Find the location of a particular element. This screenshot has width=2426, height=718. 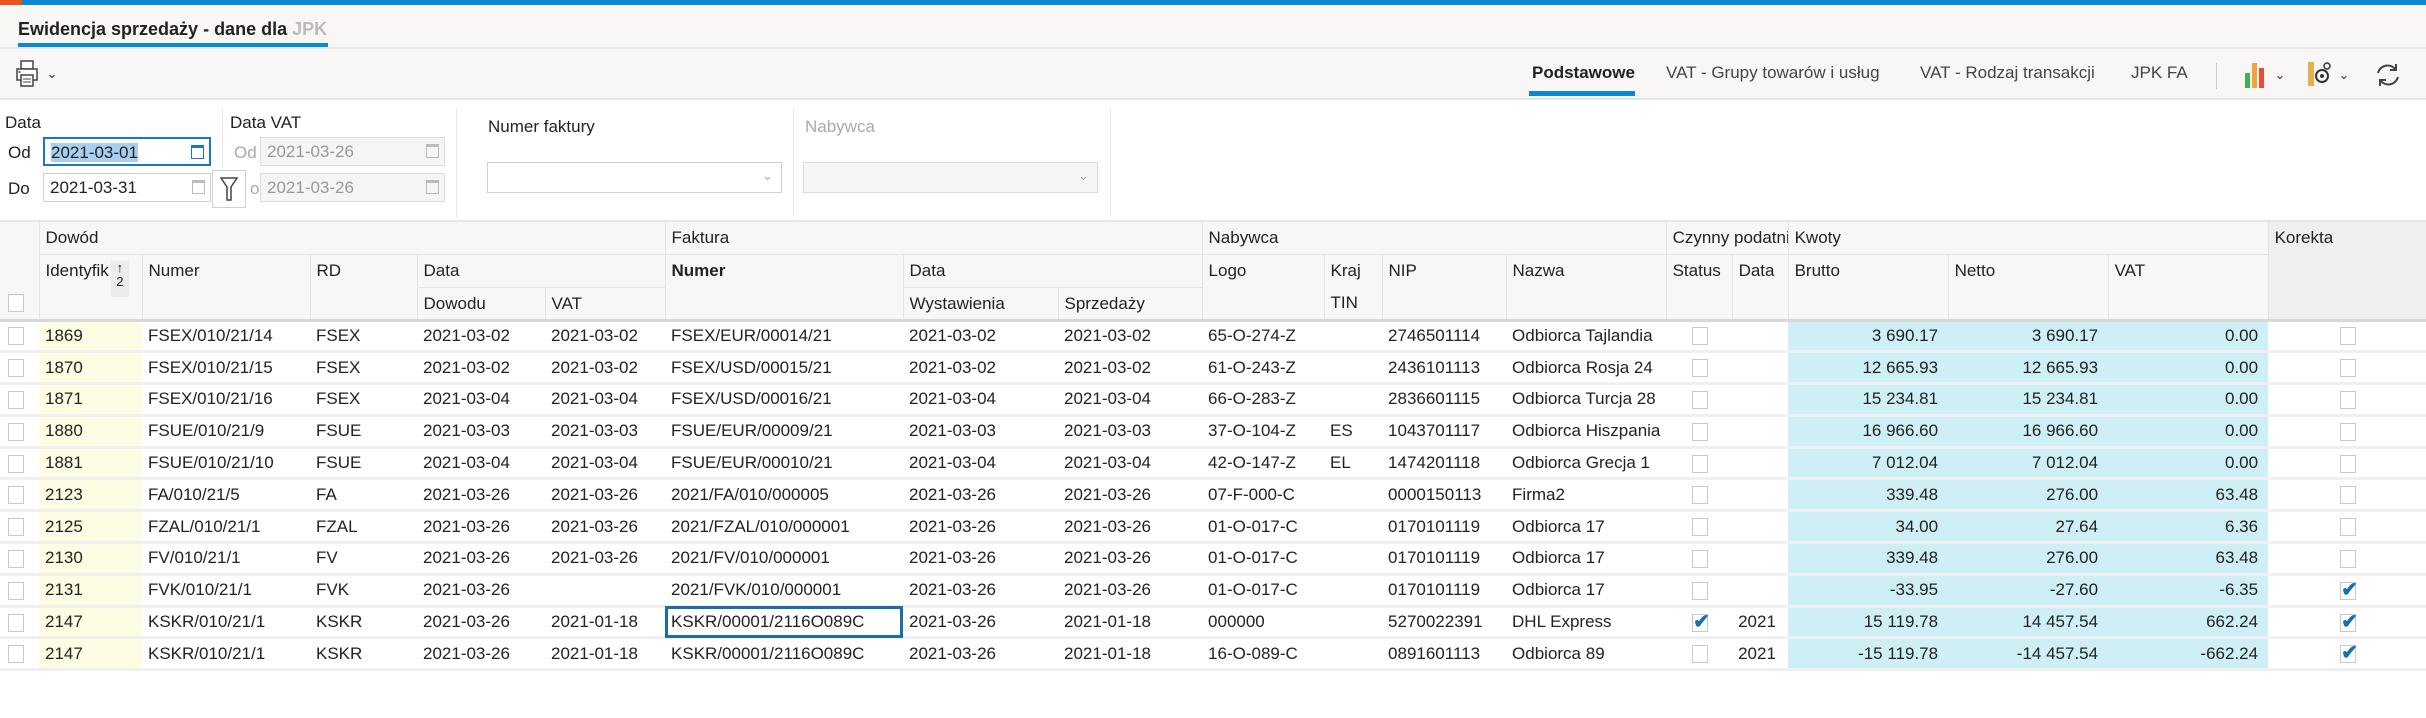

cell-numer: KSKR/010/21/1 is located at coordinates (226, 654).